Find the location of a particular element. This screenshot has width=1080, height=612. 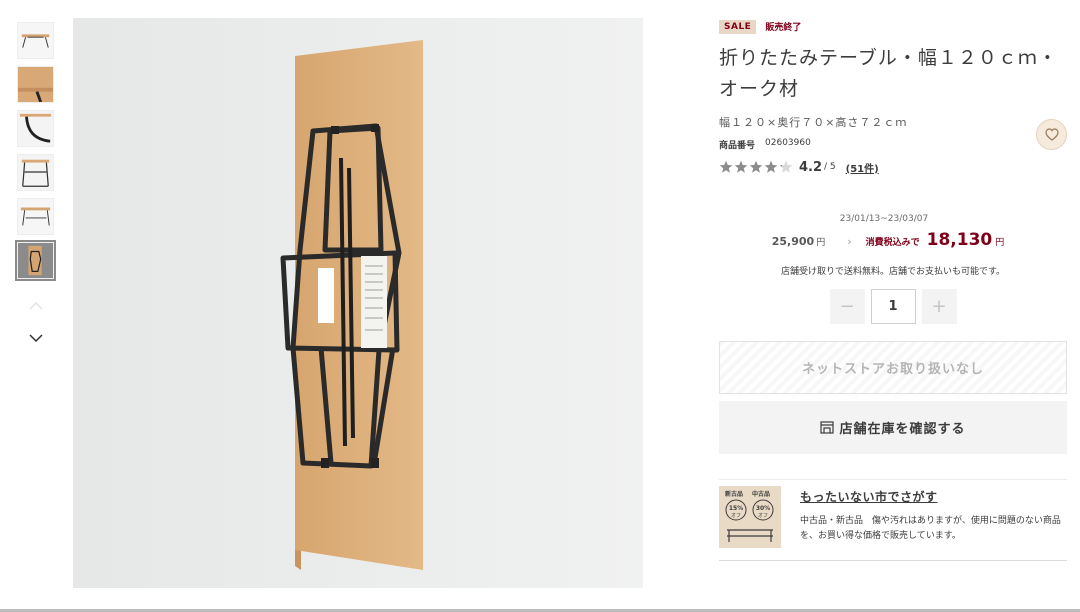

rating-row: 4.2 / 5 (51件) is located at coordinates (893, 167).